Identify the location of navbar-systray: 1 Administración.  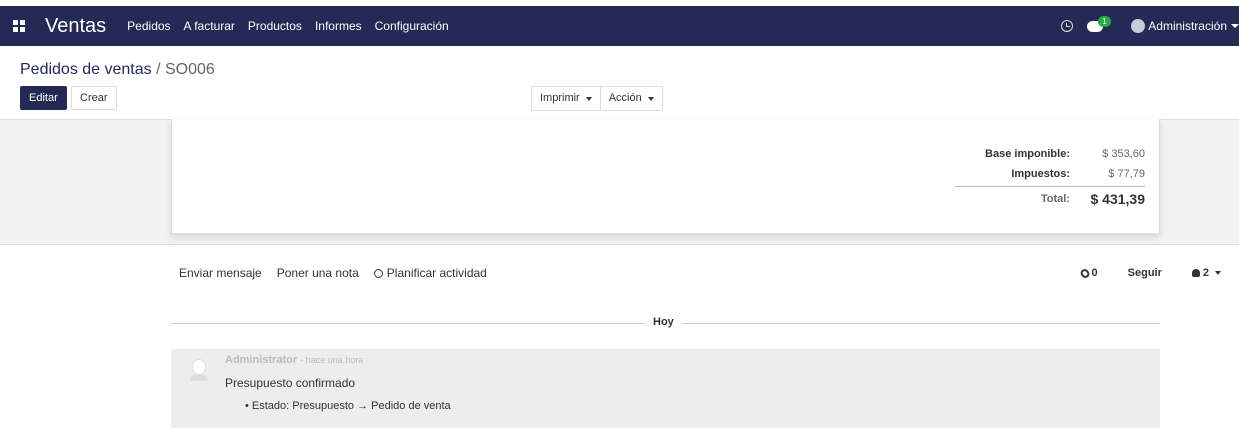
(1150, 26).